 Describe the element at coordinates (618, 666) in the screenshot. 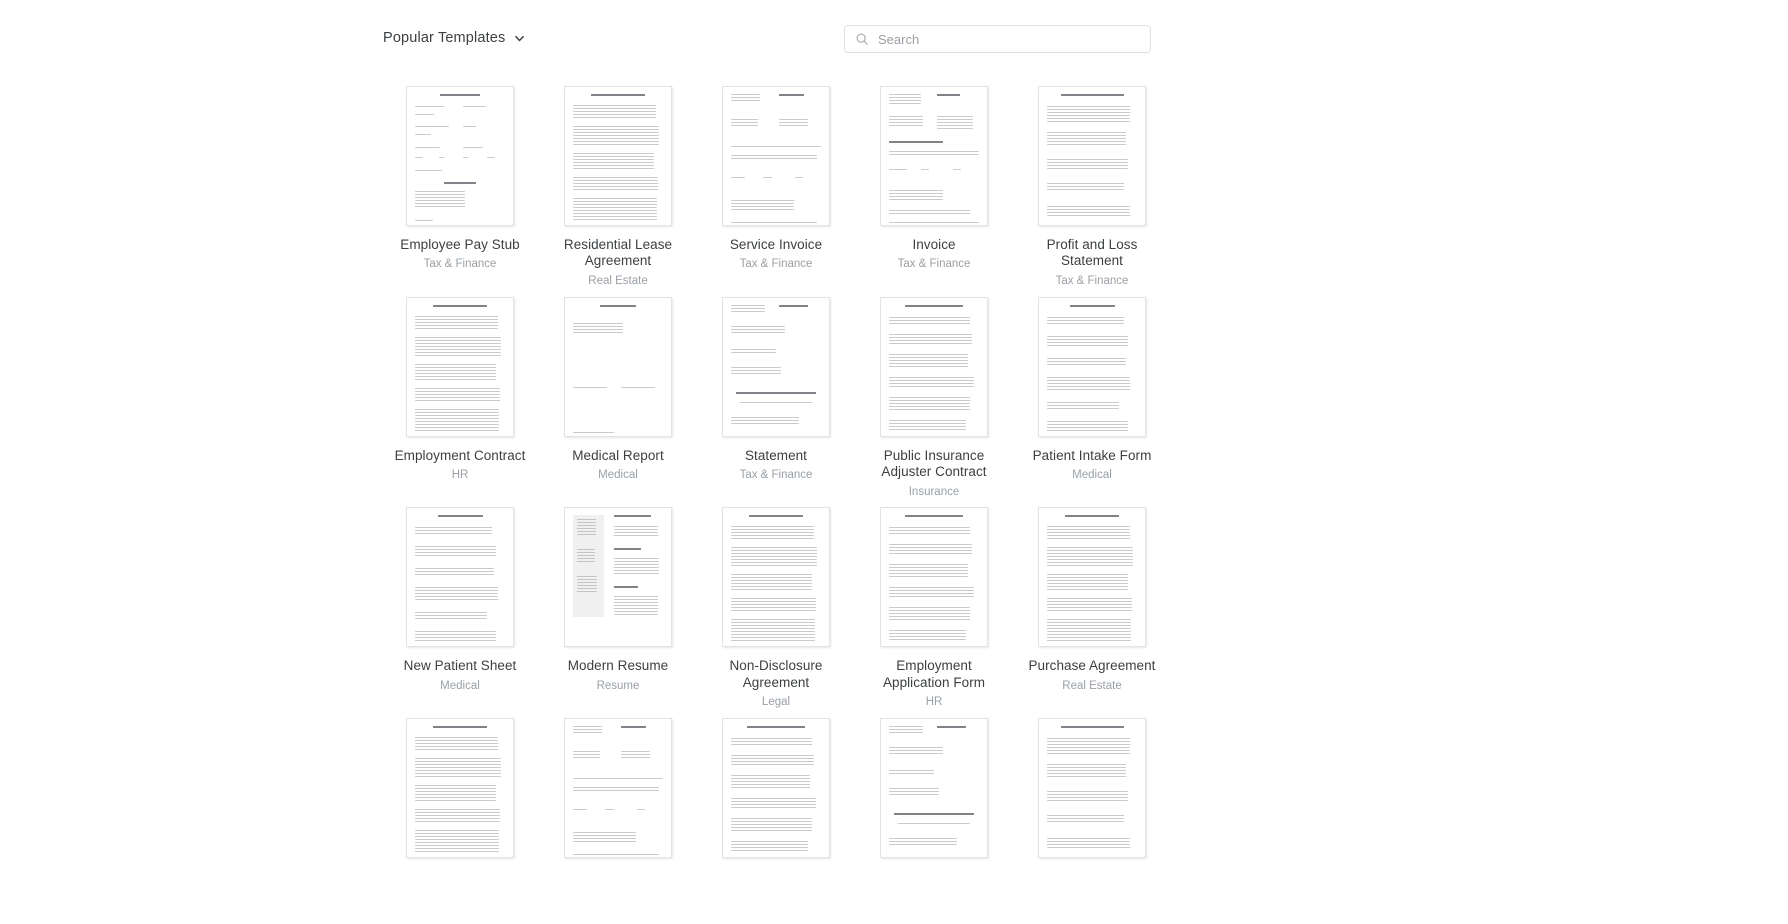

I see `template-title: Modern Resume` at that location.